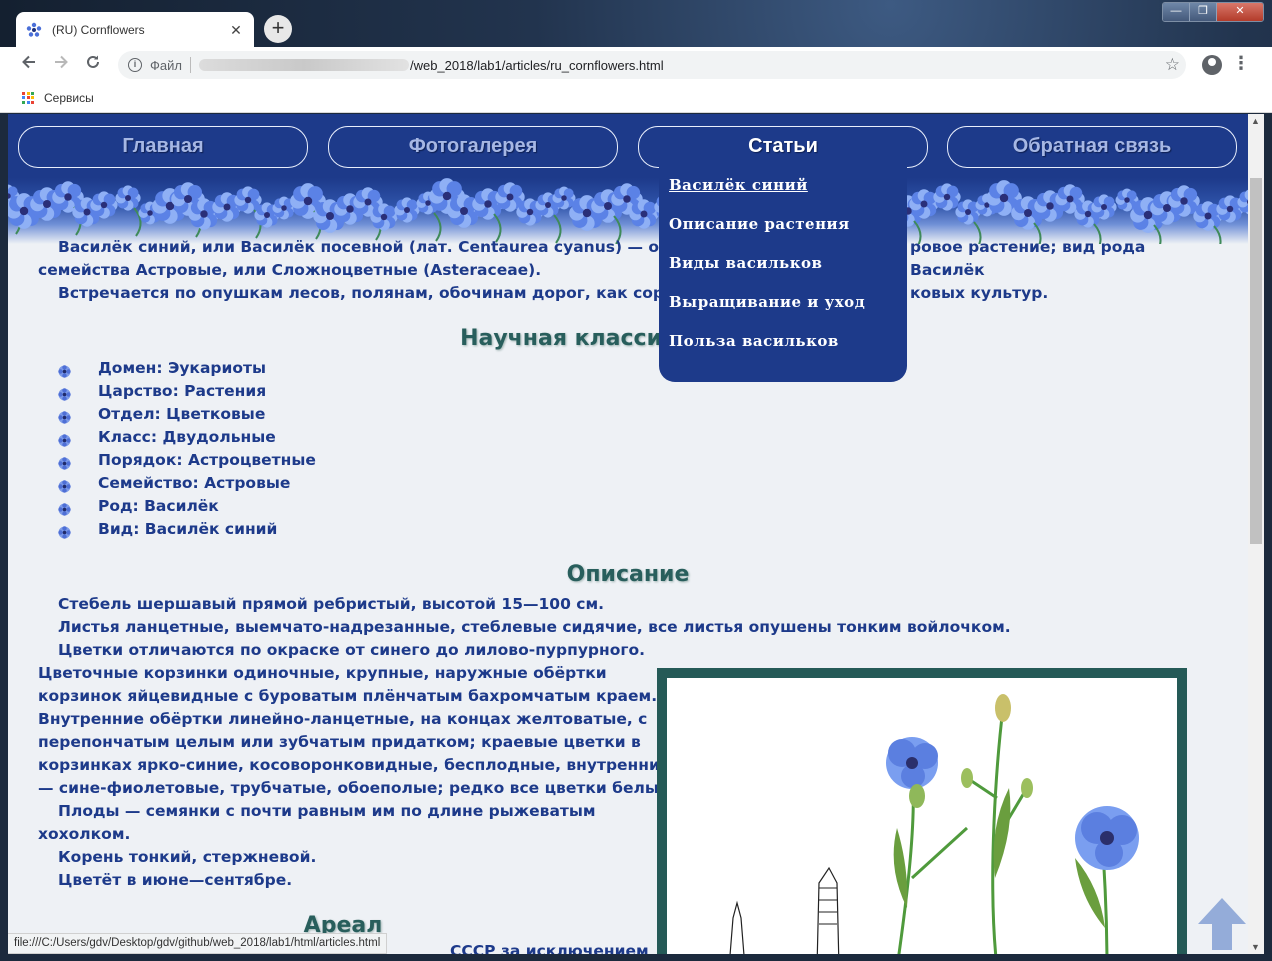 Image resolution: width=1272 pixels, height=961 pixels. What do you see at coordinates (98, 30) in the screenshot?
I see `tab-title: (RU) Cornflowers` at bounding box center [98, 30].